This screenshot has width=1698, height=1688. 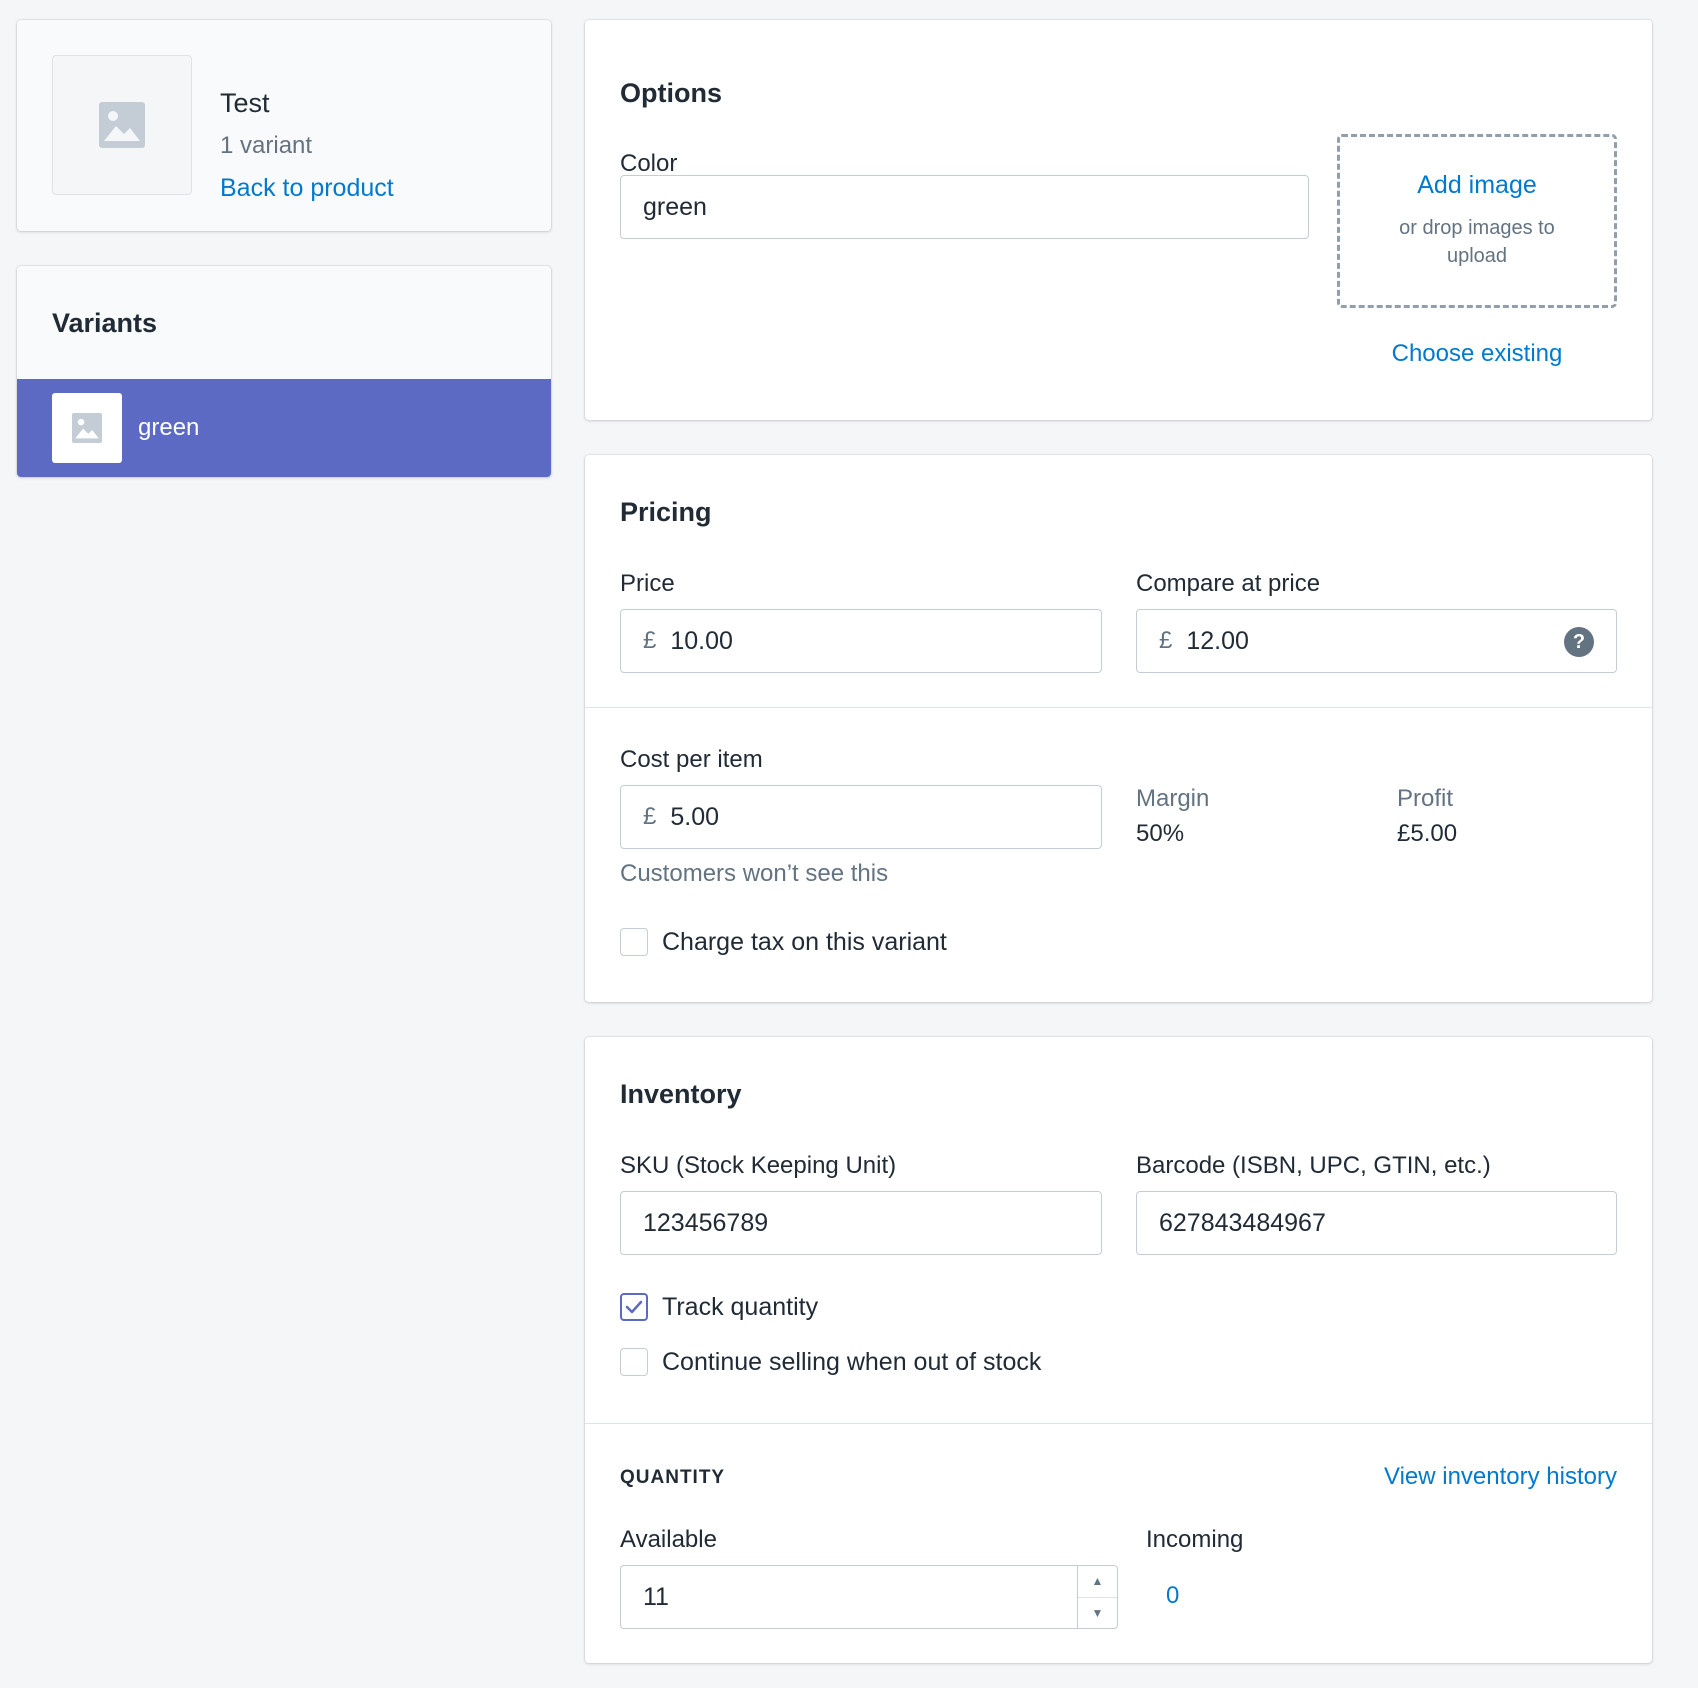 I want to click on compare-at-price-value: 12.00, so click(x=1217, y=640).